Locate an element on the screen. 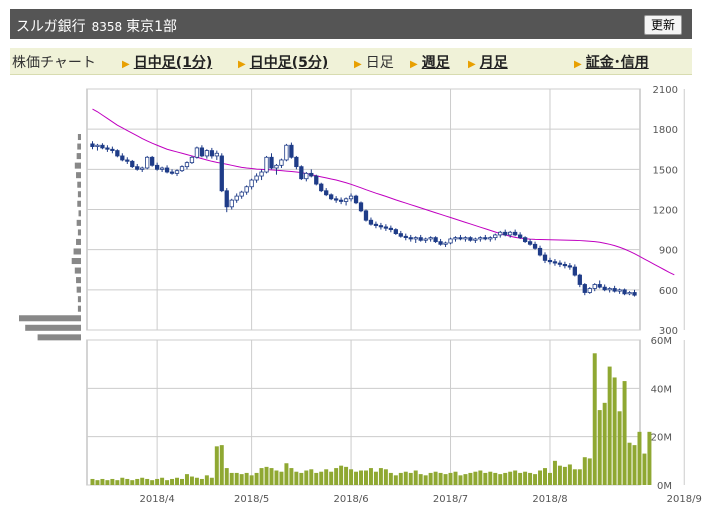 This screenshot has height=530, width=702. volume-tick-label: 40M is located at coordinates (661, 389).